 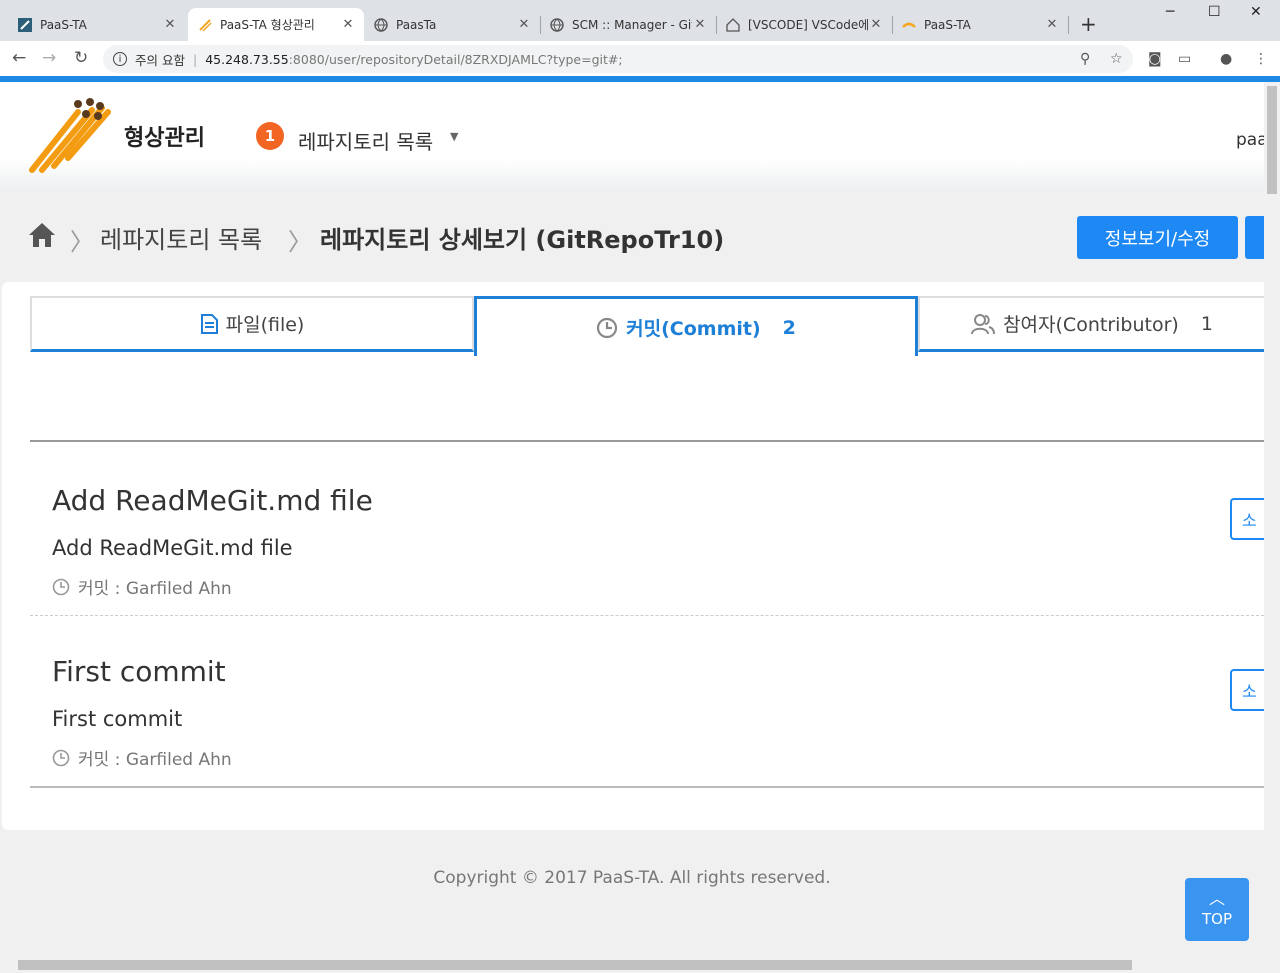 What do you see at coordinates (164, 136) in the screenshot?
I see `app-title: 형상관리` at bounding box center [164, 136].